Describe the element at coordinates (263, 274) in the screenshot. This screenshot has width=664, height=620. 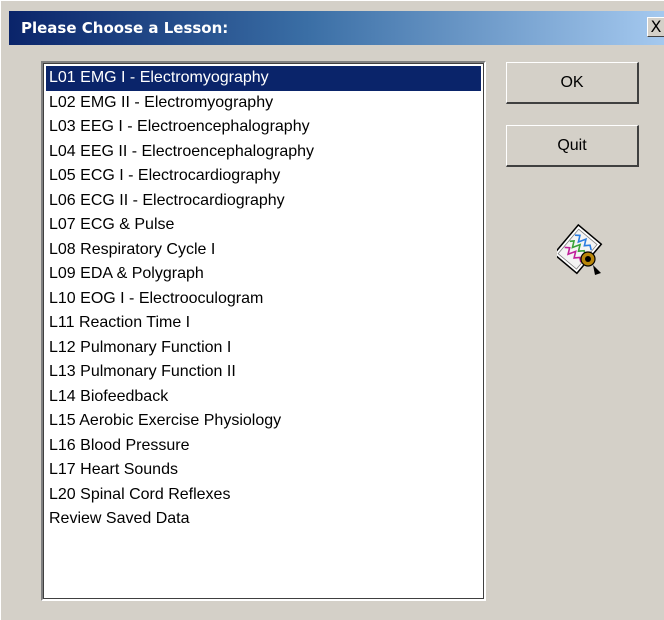
I see `list-item: L09 EDA & Polygraph` at that location.